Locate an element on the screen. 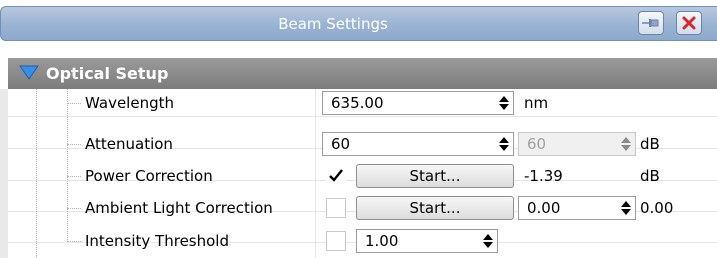 Image resolution: width=717 pixels, height=258 pixels. attenuation-select: 60 is located at coordinates (418, 144).